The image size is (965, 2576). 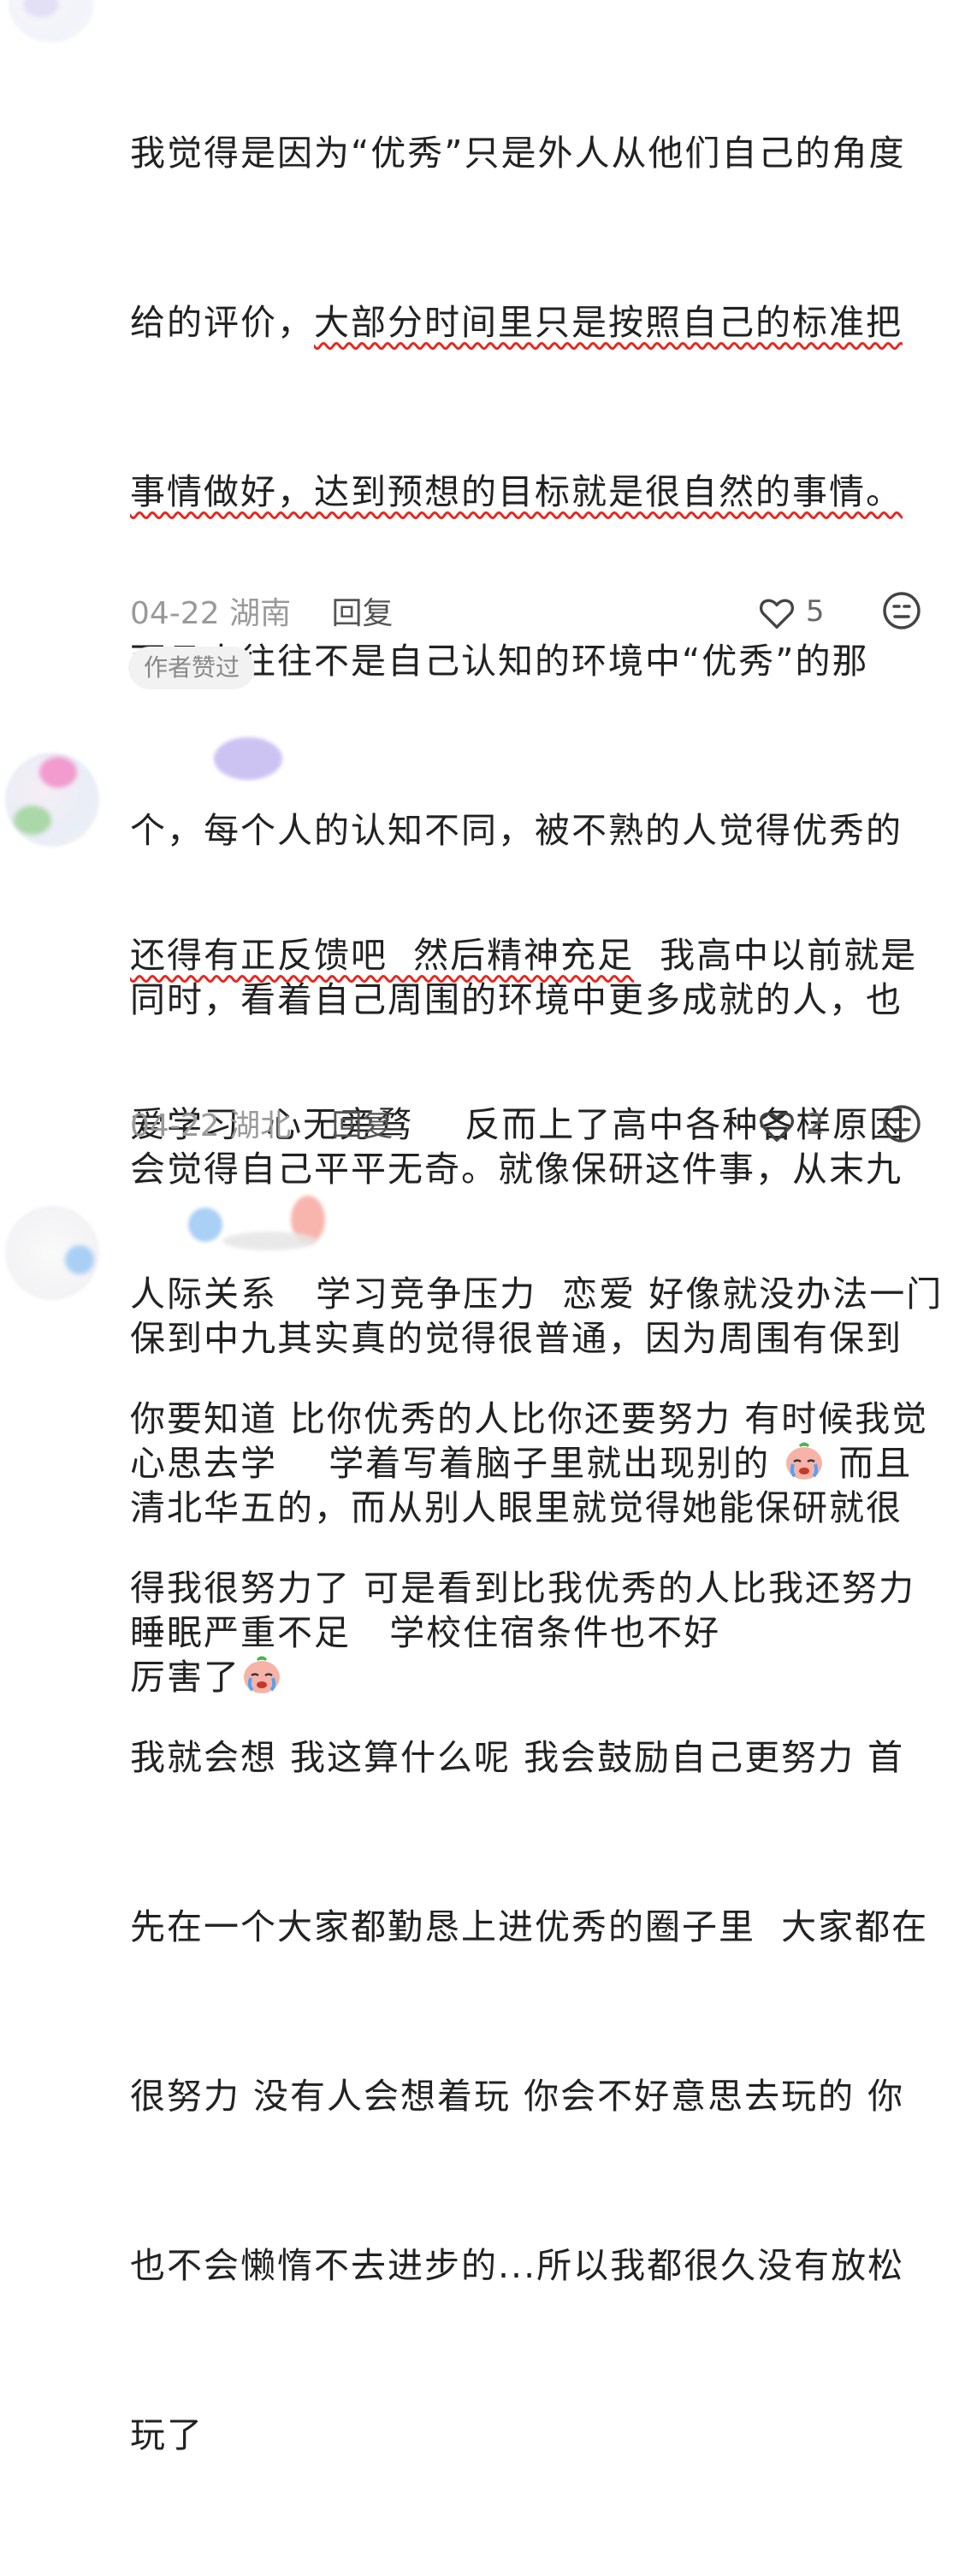 I want to click on comment-date: 04-22 湖南, so click(x=211, y=613).